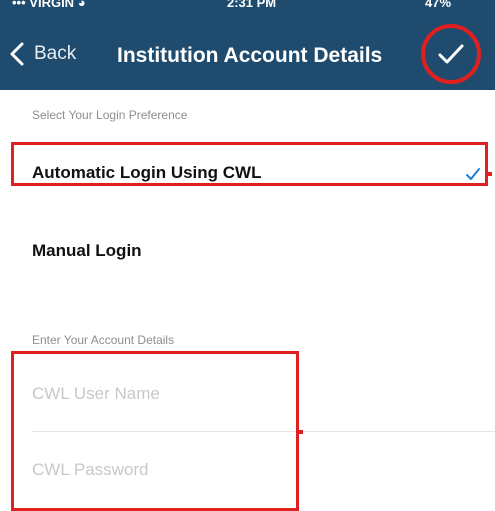 The width and height of the screenshot is (495, 511). What do you see at coordinates (103, 340) in the screenshot?
I see `account-details-header: Enter Your Account Details` at bounding box center [103, 340].